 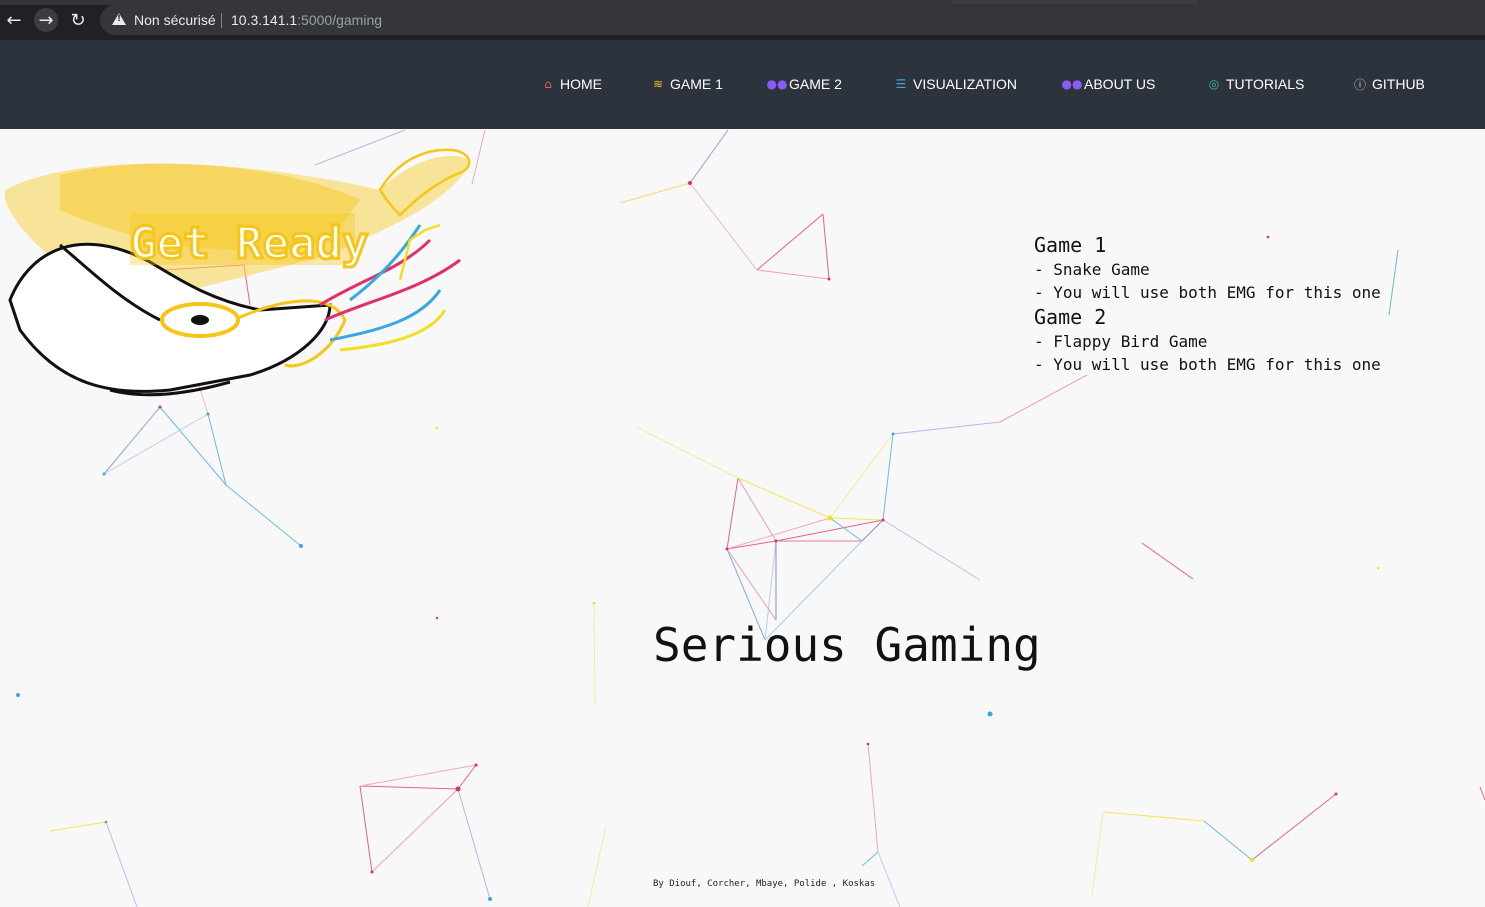 What do you see at coordinates (1120, 84) in the screenshot?
I see `nav-label: ABOUT US` at bounding box center [1120, 84].